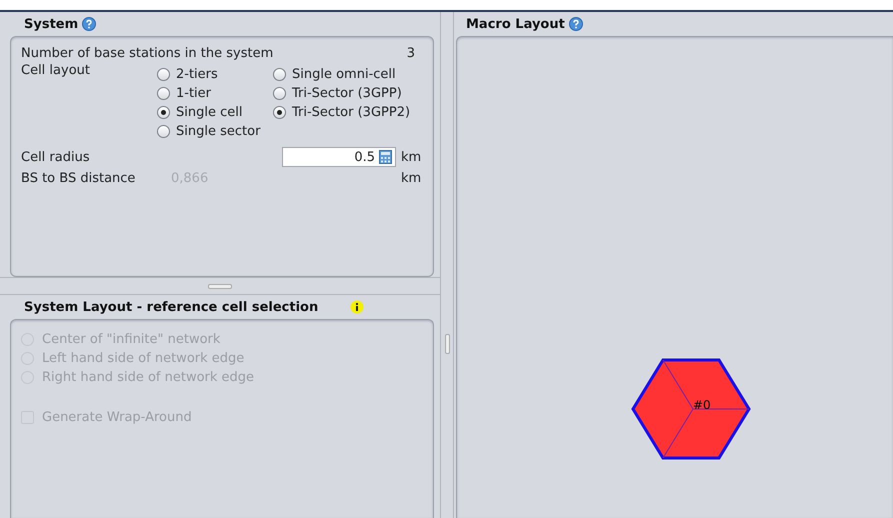  Describe the element at coordinates (357, 307) in the screenshot. I see `info-icon` at that location.